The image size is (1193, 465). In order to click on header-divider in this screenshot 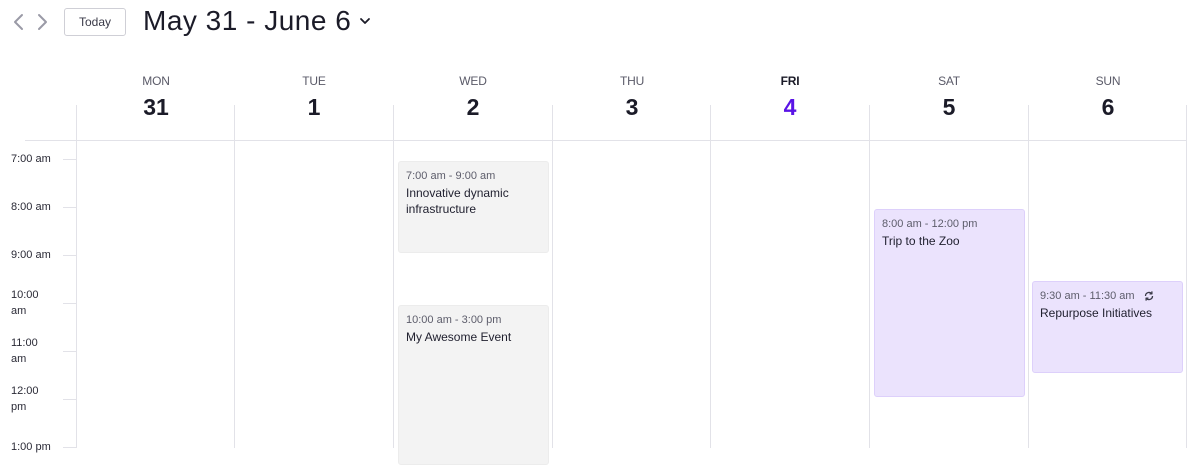, I will do `click(606, 140)`.